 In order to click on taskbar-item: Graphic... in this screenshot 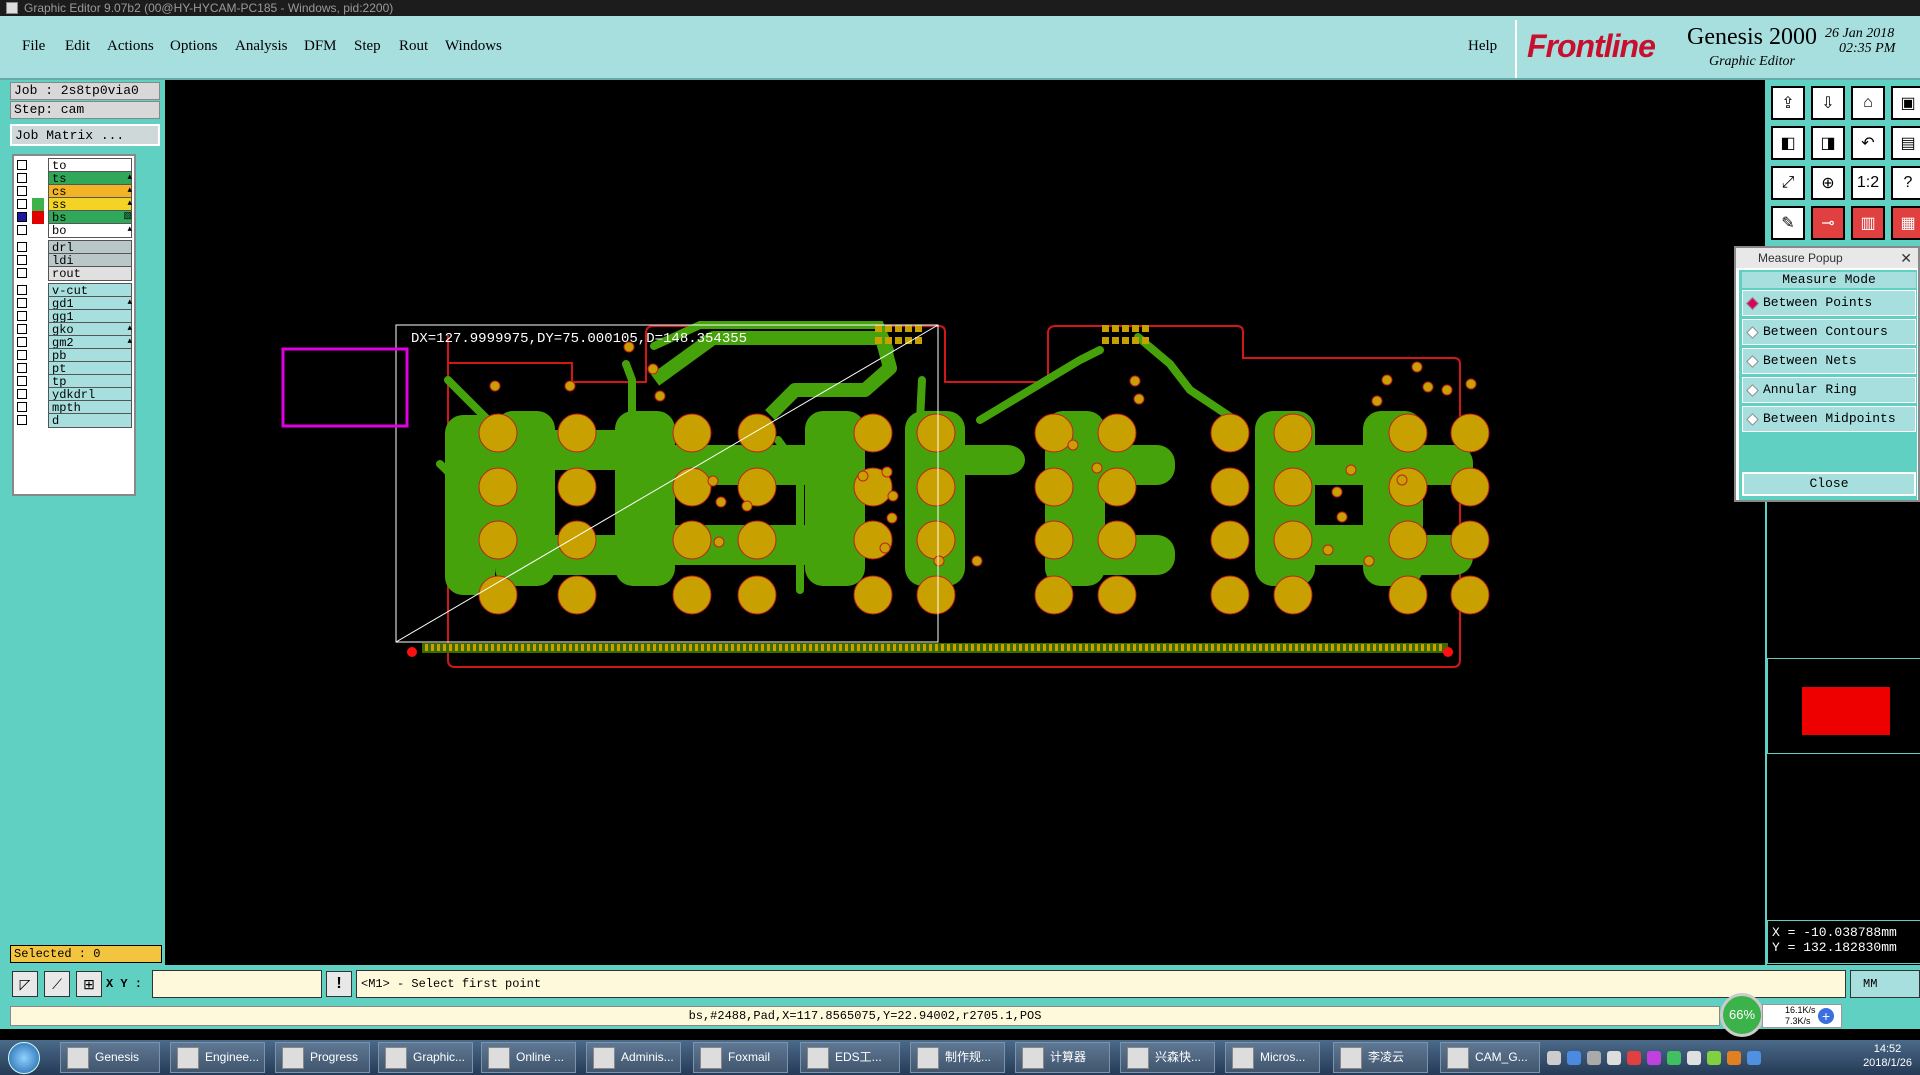, I will do `click(425, 1057)`.